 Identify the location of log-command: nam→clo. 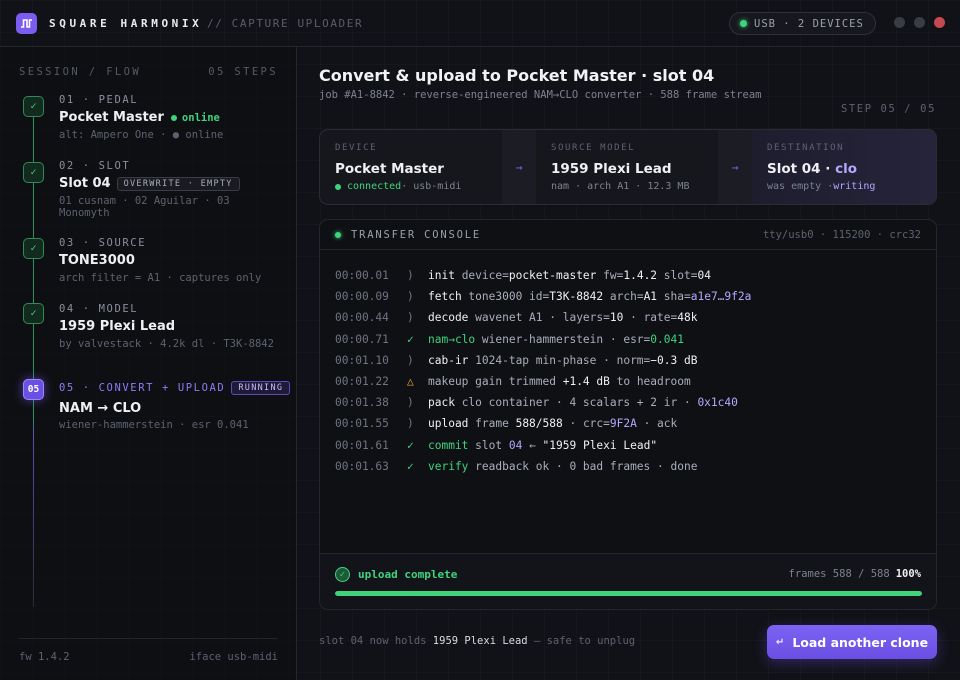
(452, 339).